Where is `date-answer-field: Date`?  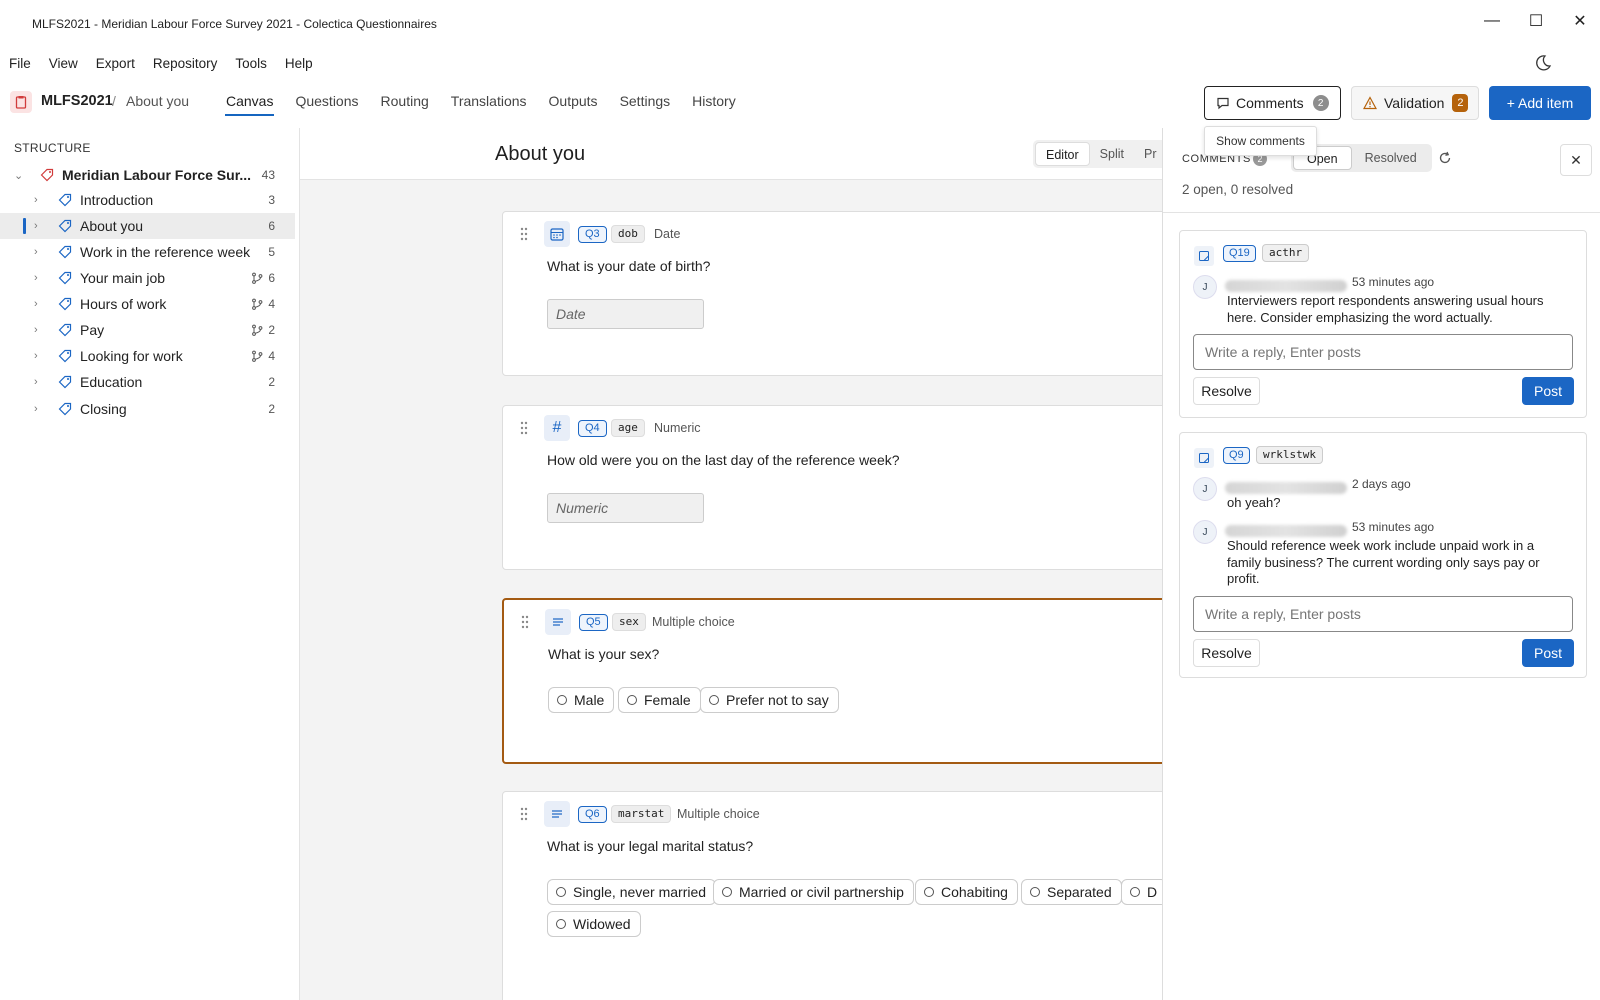 date-answer-field: Date is located at coordinates (625, 314).